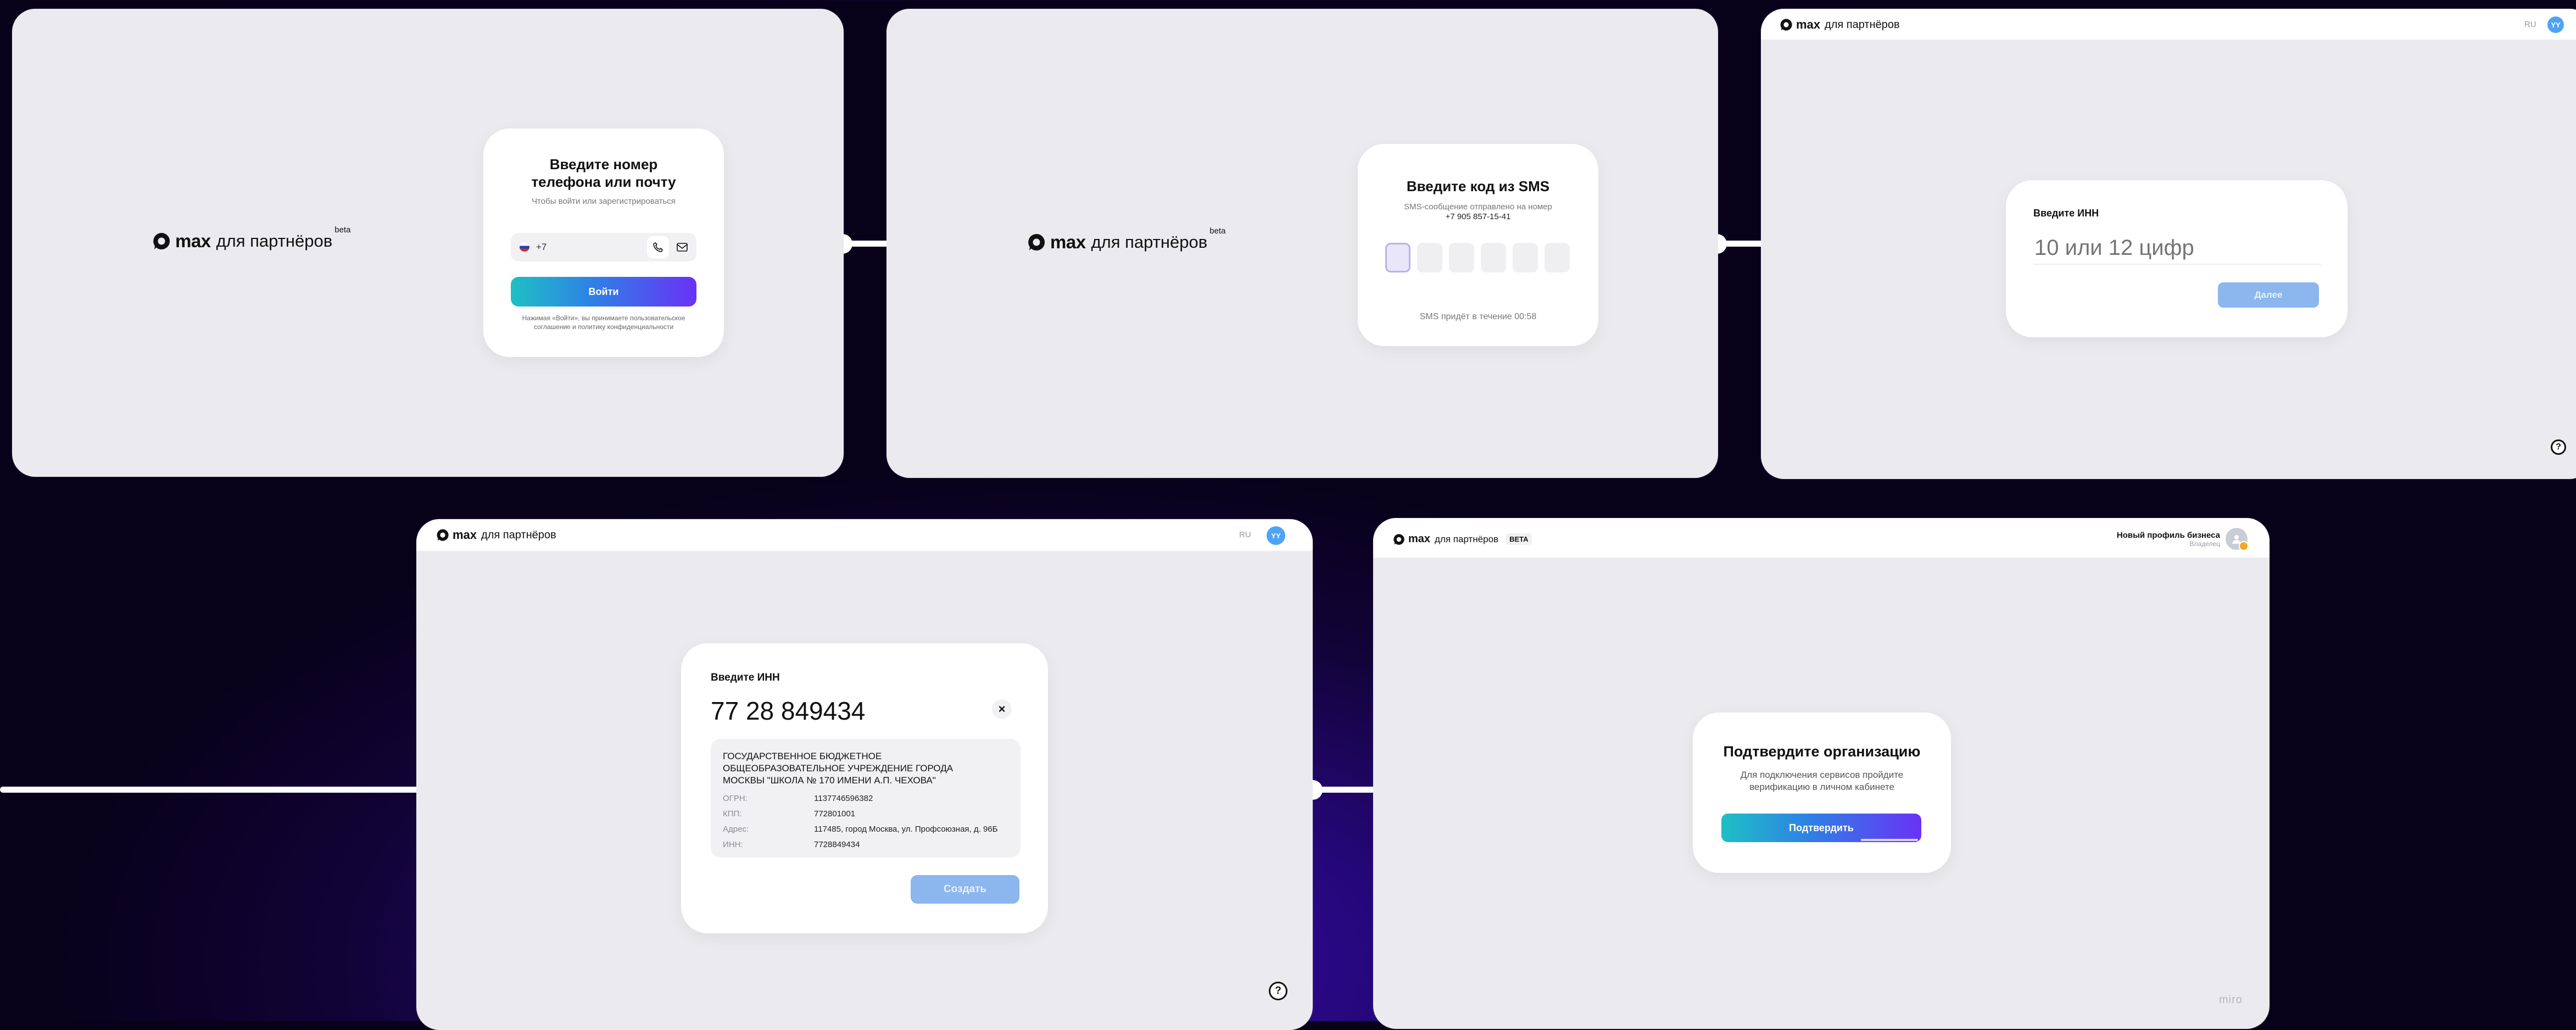 The image size is (2576, 1030). I want to click on inn-card: Введите ИНН Далее, so click(2177, 258).